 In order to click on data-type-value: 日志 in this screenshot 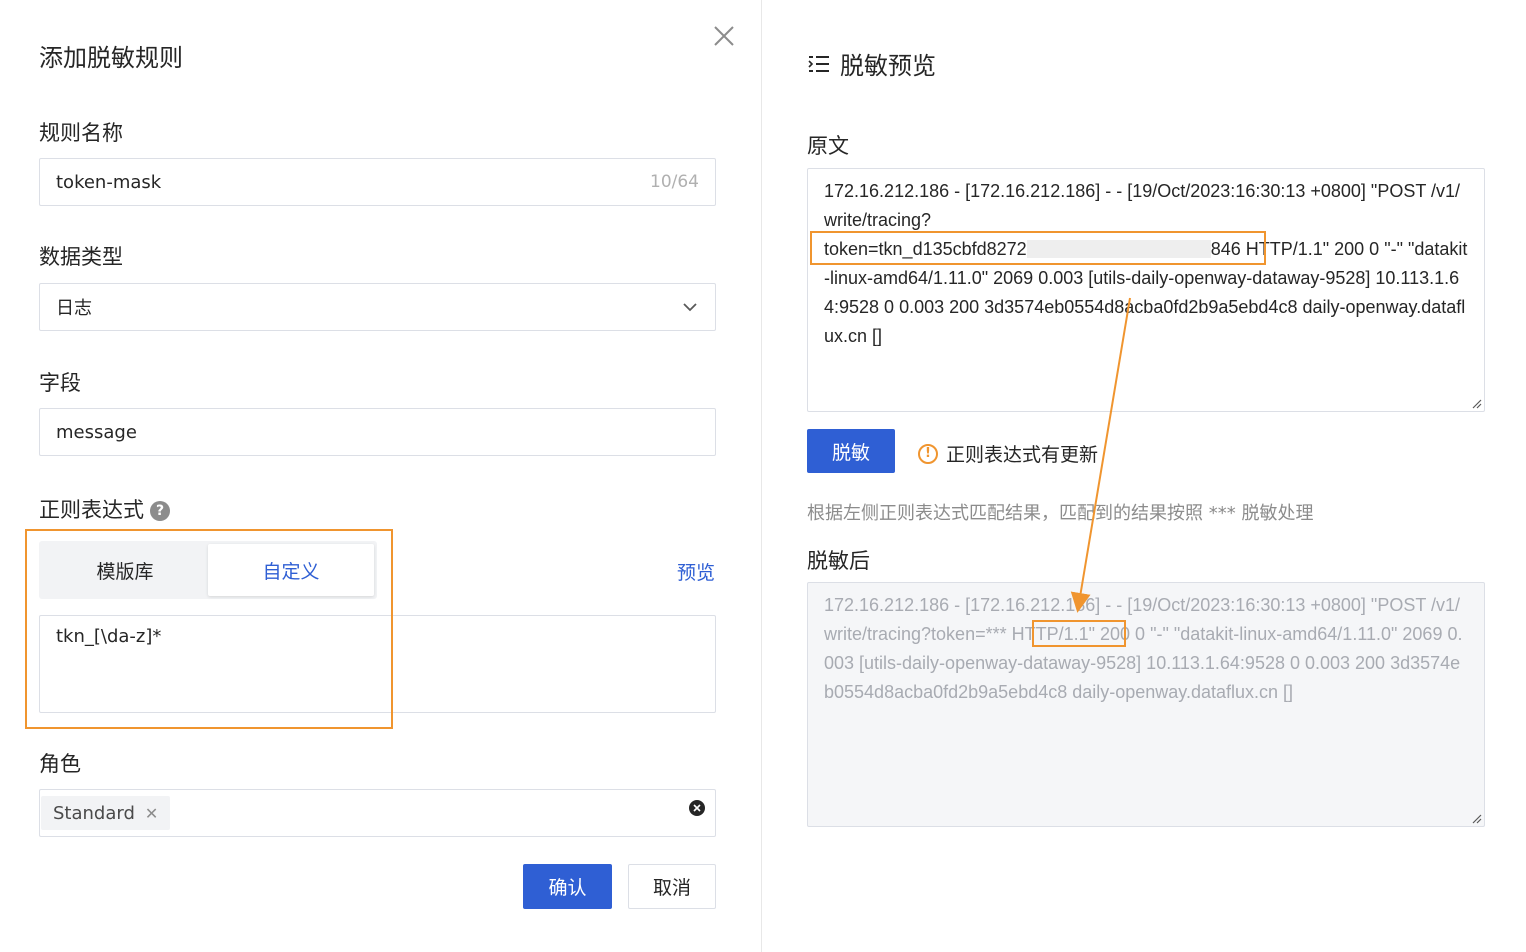, I will do `click(74, 308)`.